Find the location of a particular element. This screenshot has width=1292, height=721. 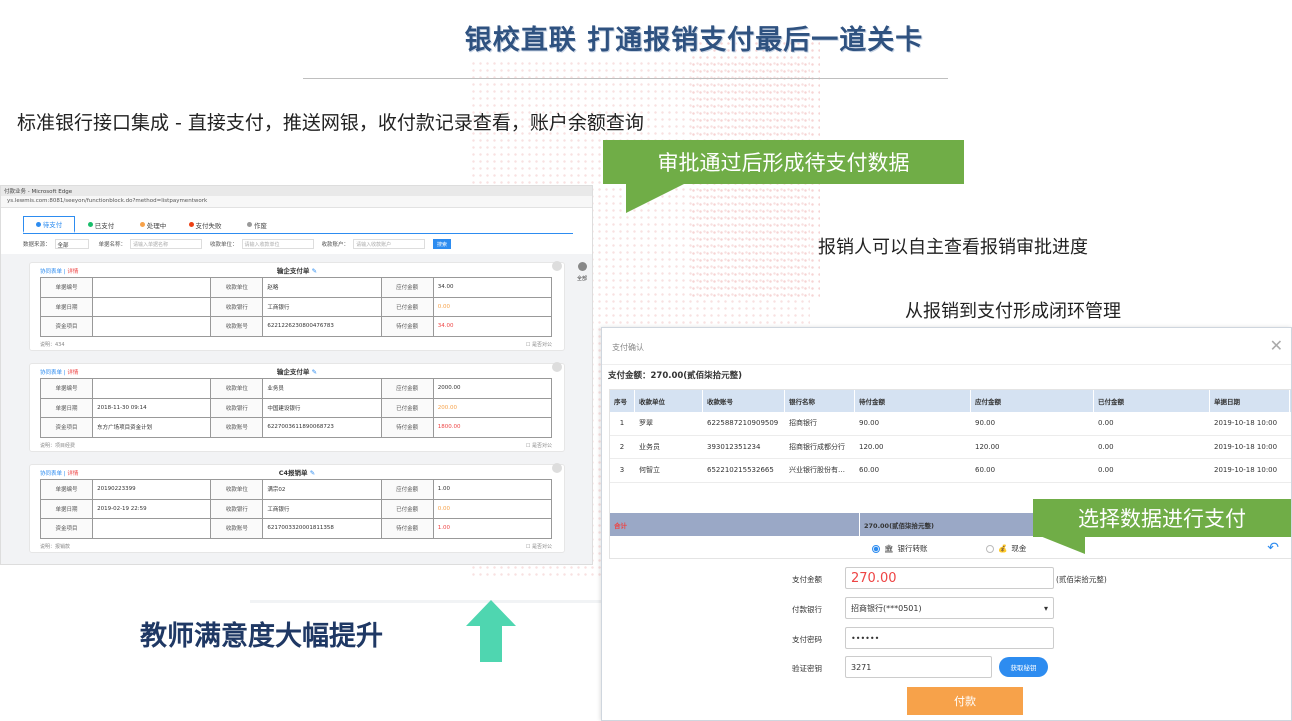

label-fund-item: 资金项目 is located at coordinates (66, 528).